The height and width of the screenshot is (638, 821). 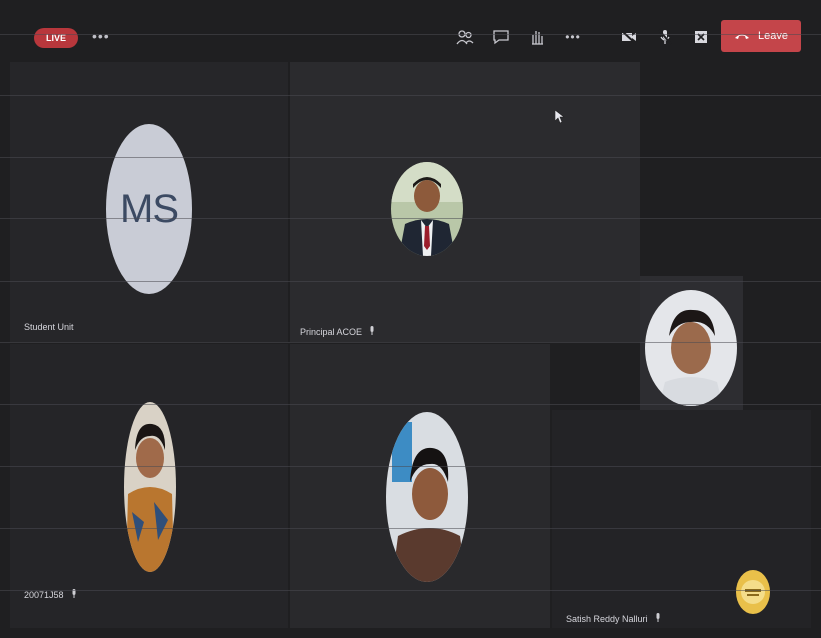 I want to click on mic-toggle-button, so click(x=665, y=37).